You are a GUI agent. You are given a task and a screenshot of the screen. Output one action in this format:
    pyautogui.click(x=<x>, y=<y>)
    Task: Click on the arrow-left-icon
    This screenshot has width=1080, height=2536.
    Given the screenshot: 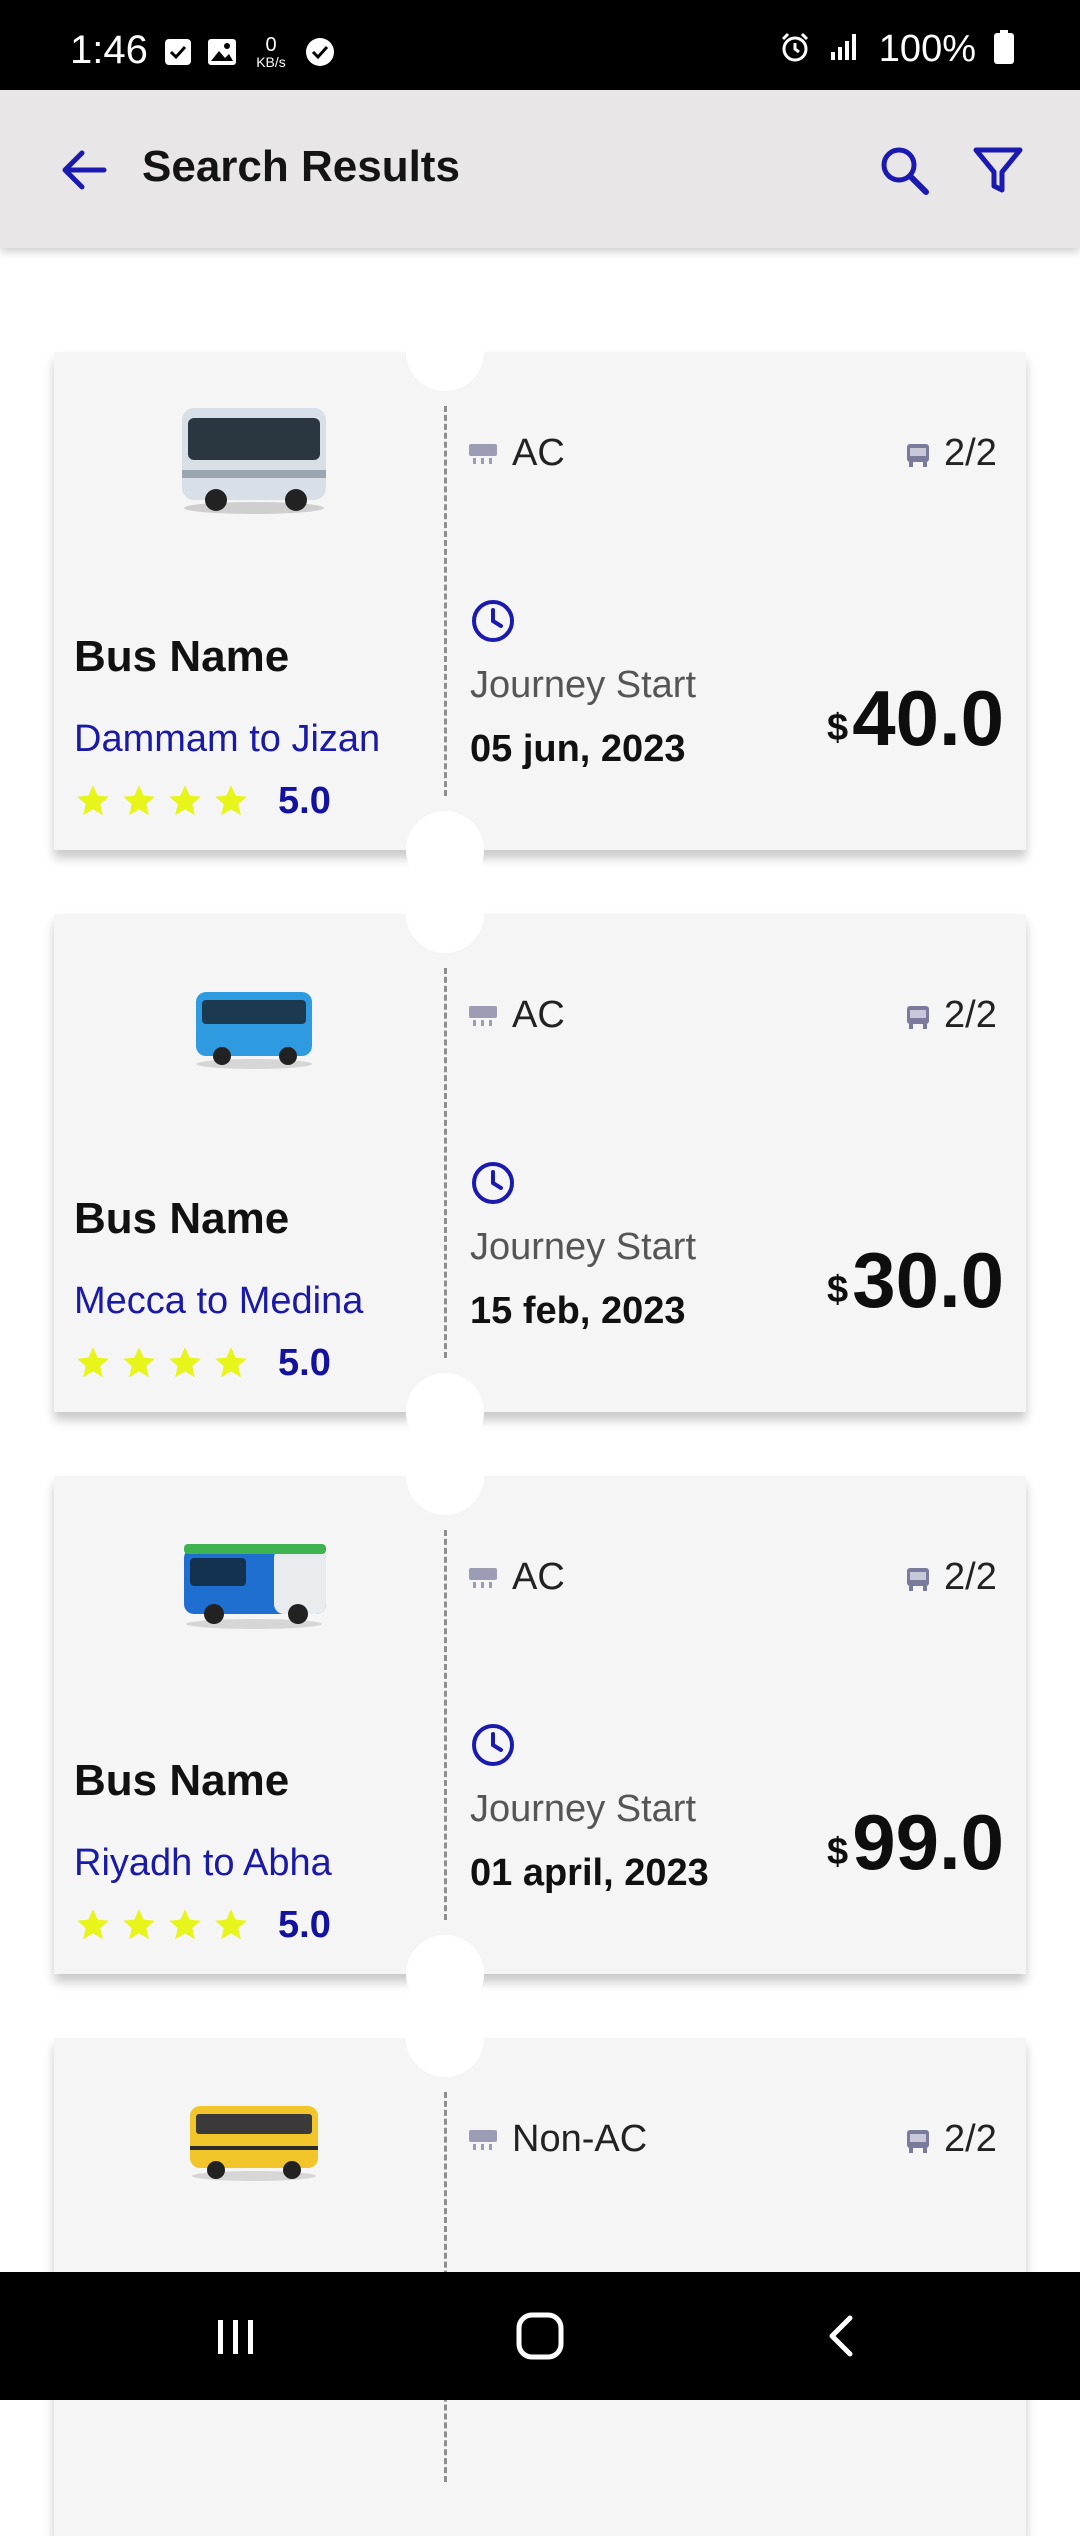 What is the action you would take?
    pyautogui.click(x=84, y=170)
    